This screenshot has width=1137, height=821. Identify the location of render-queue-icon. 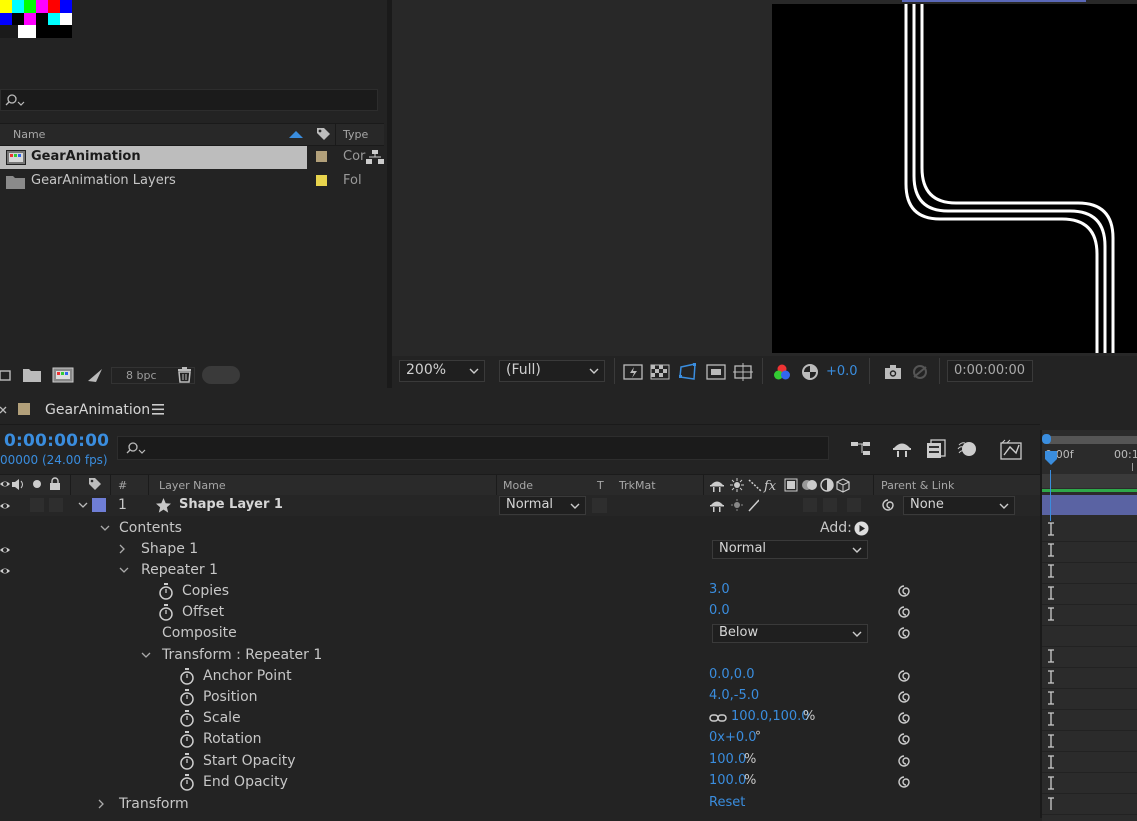
(95, 375).